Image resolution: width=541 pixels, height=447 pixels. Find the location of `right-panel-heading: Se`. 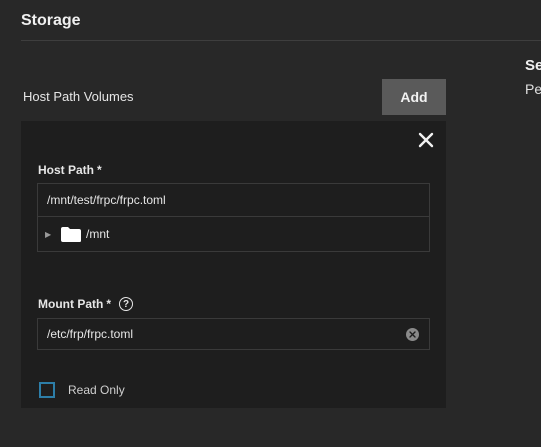

right-panel-heading: Se is located at coordinates (533, 65).